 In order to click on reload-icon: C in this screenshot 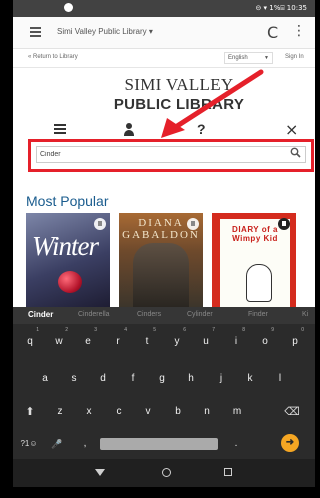, I will do `click(272, 32)`.